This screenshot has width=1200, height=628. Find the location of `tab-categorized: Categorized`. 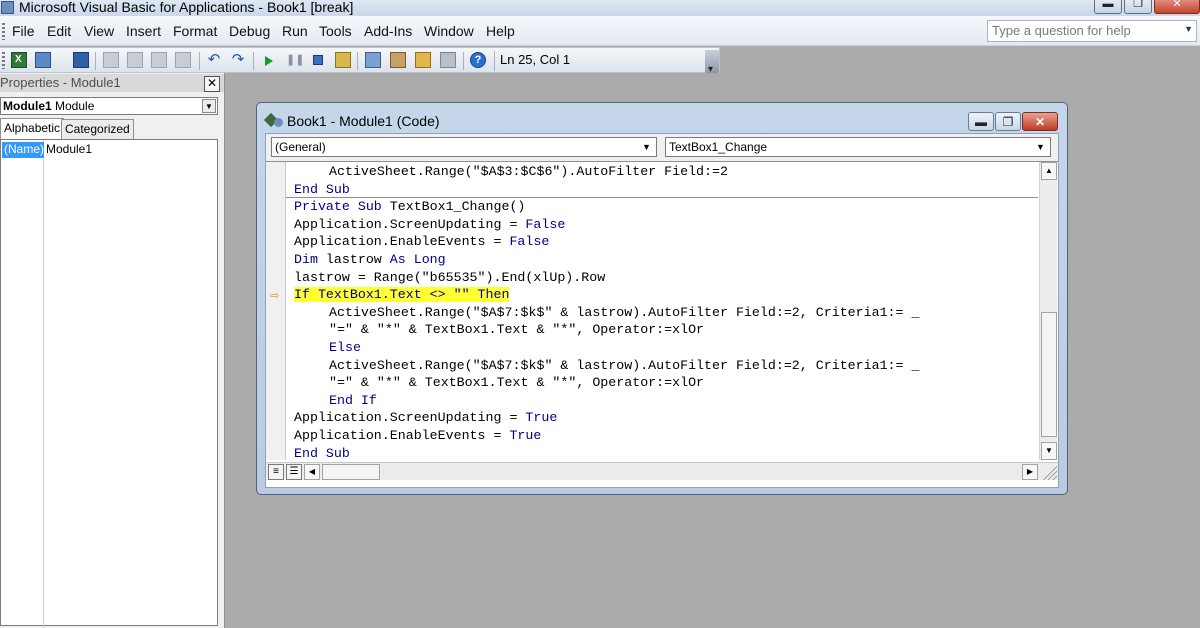

tab-categorized: Categorized is located at coordinates (97, 129).